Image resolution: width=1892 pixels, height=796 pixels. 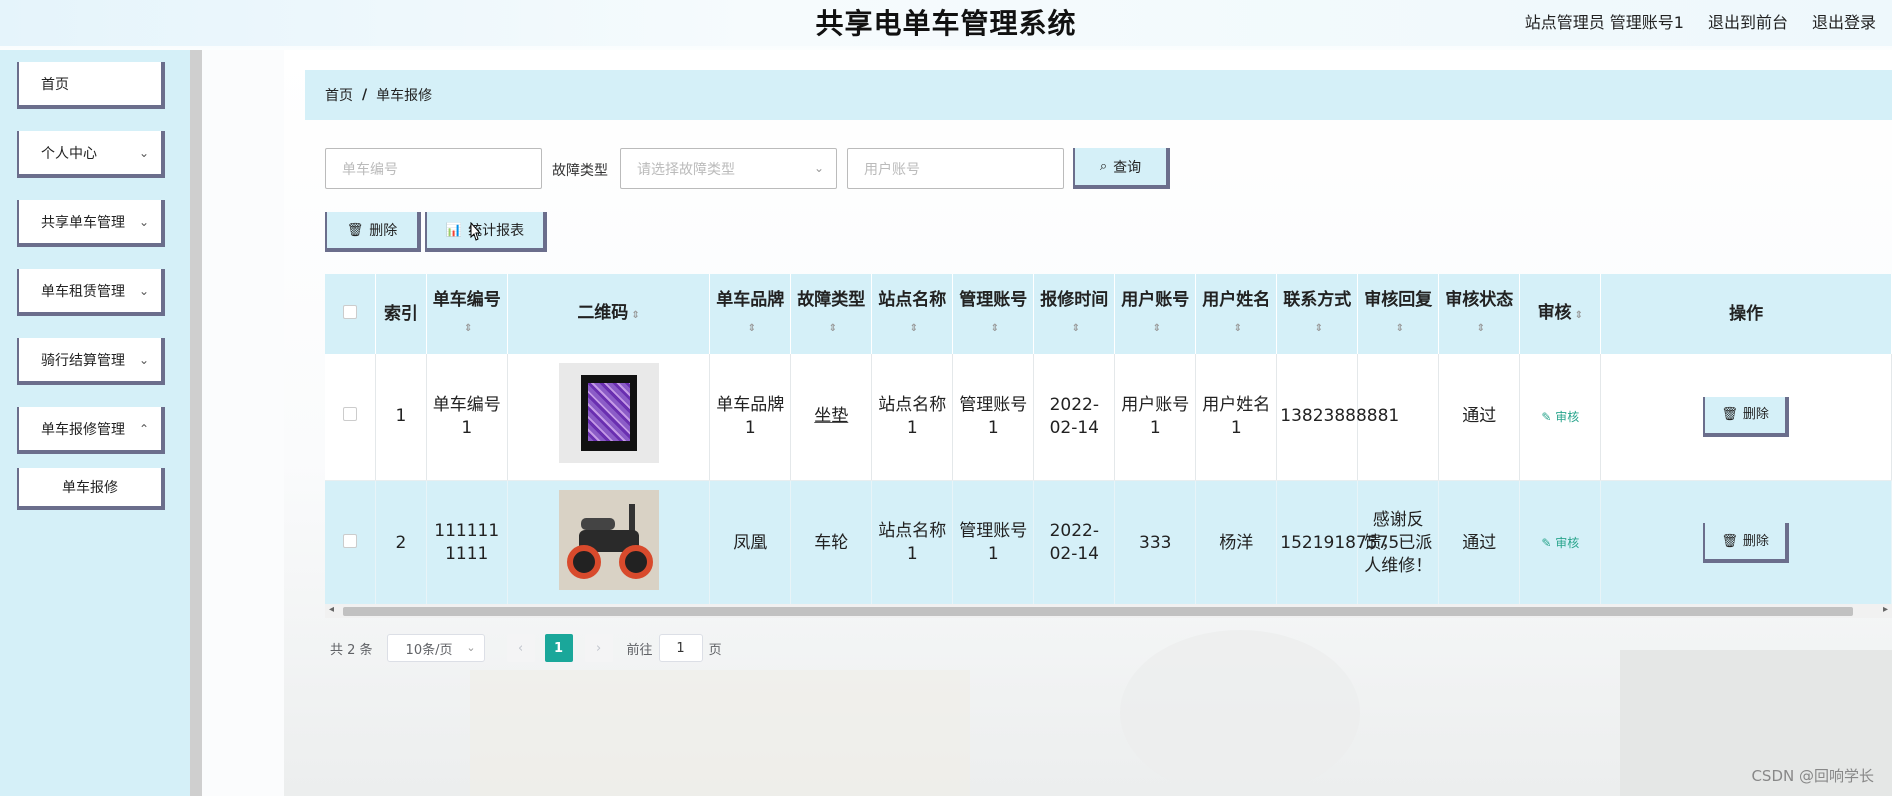 I want to click on cell-index: 1, so click(x=401, y=417).